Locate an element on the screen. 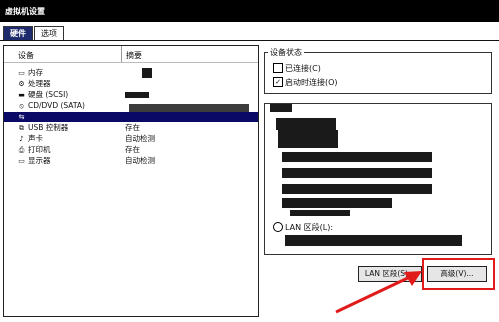  lan-segment-radio is located at coordinates (278, 227).